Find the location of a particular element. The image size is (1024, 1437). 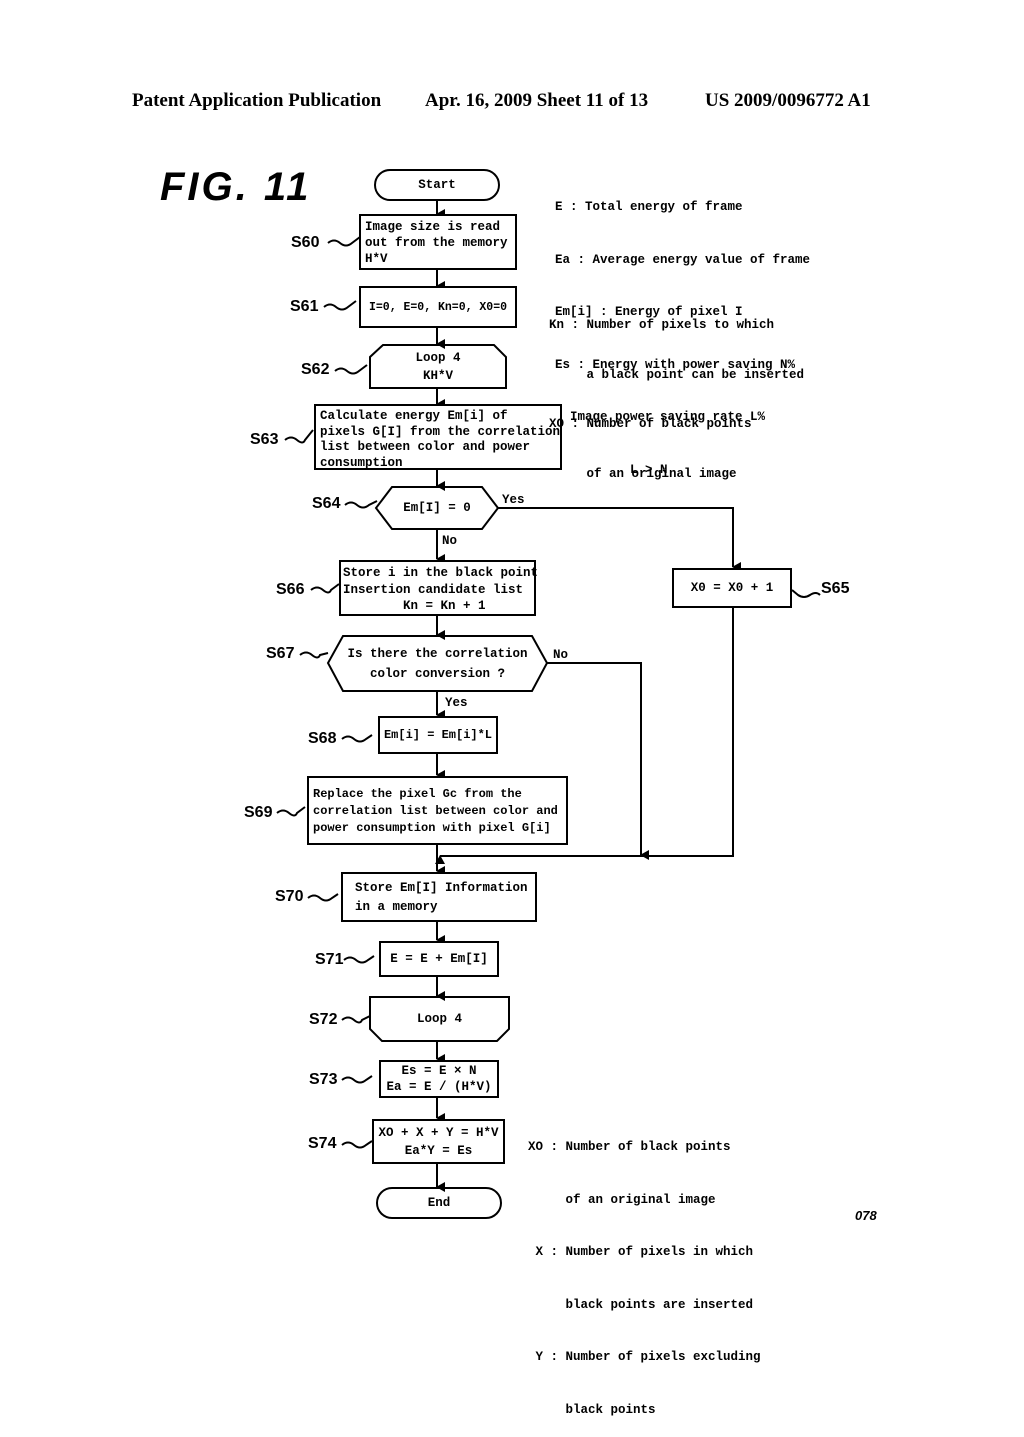

legend-line: X : Number of pixels in which is located at coordinates (641, 1252).